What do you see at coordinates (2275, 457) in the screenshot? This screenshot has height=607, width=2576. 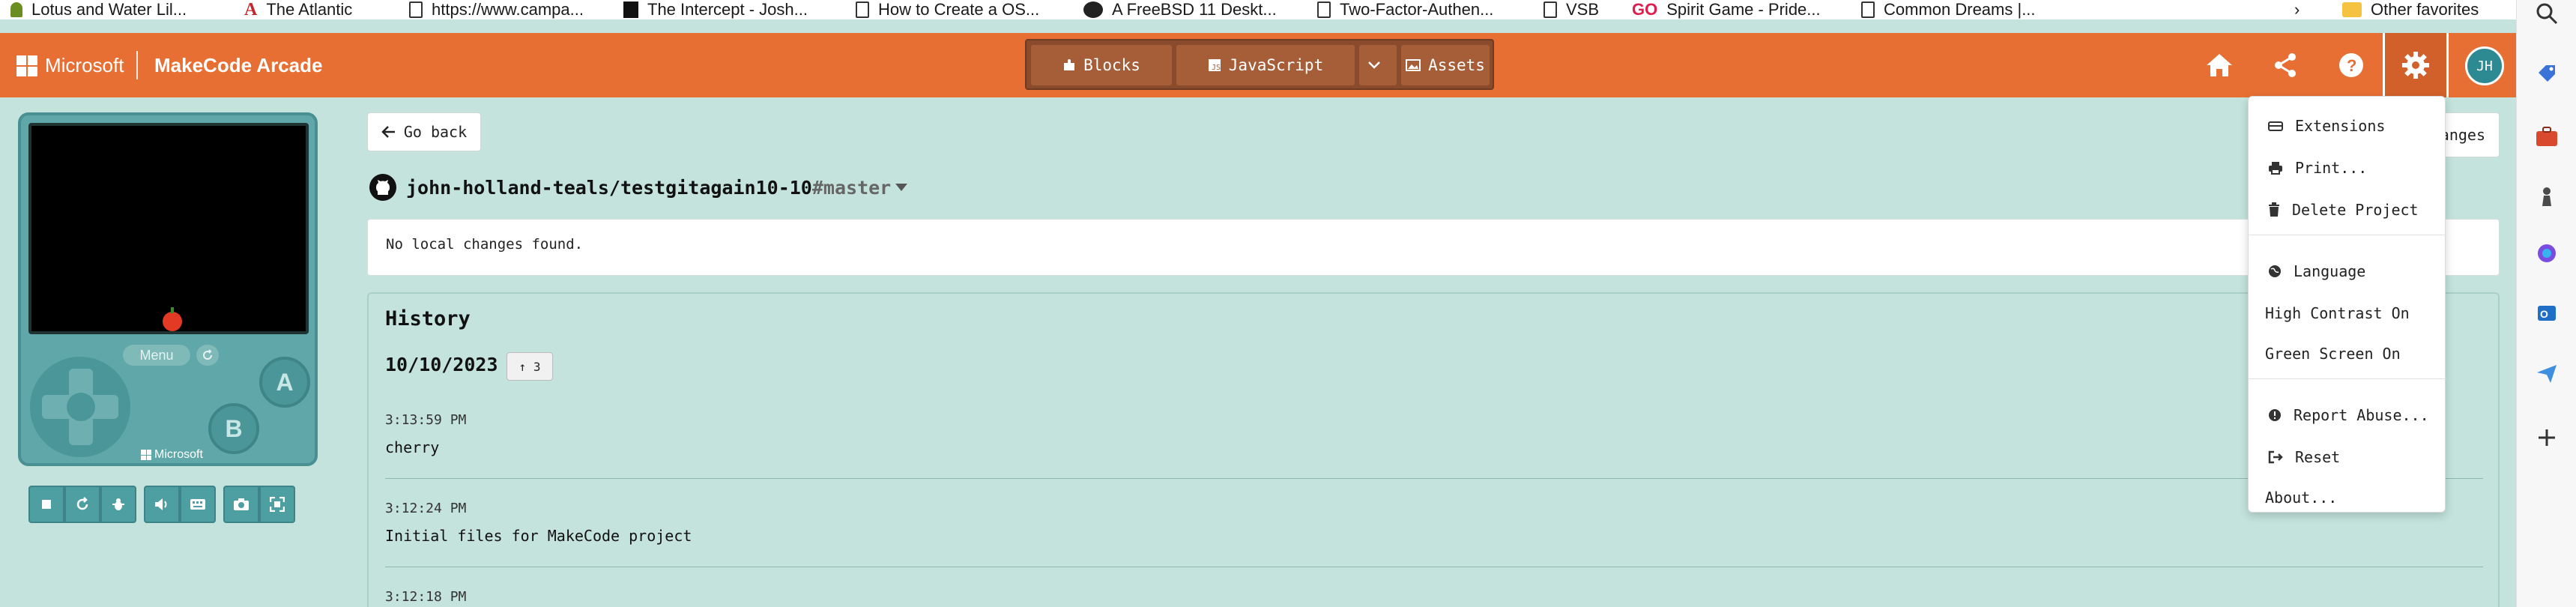 I see `sign-out-icon` at bounding box center [2275, 457].